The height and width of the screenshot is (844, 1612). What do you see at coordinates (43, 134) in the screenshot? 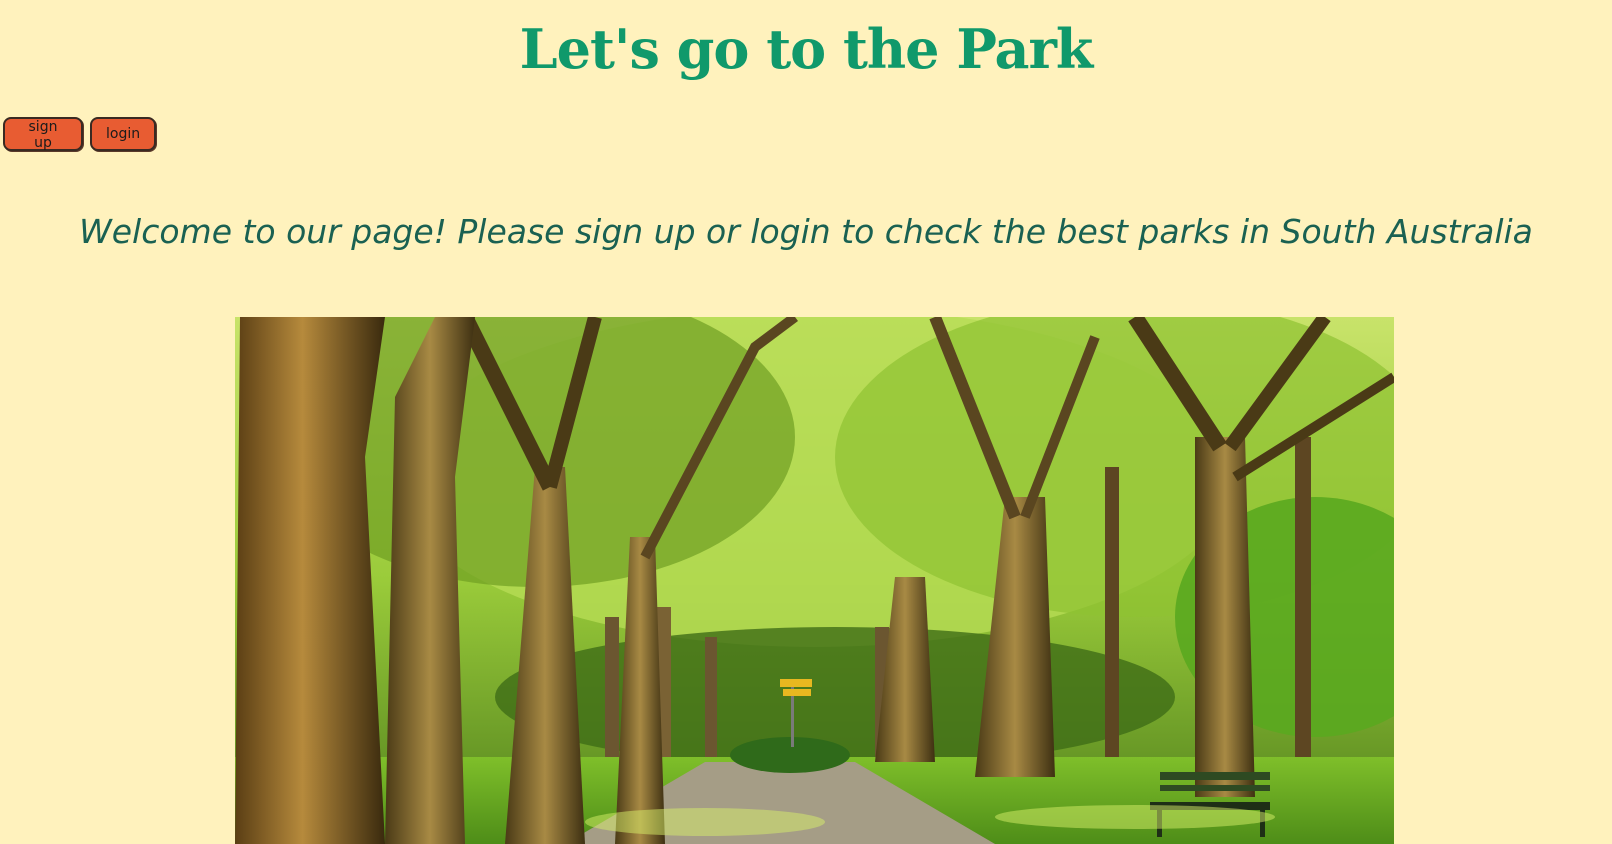
I see `sign-up-button: sign up` at bounding box center [43, 134].